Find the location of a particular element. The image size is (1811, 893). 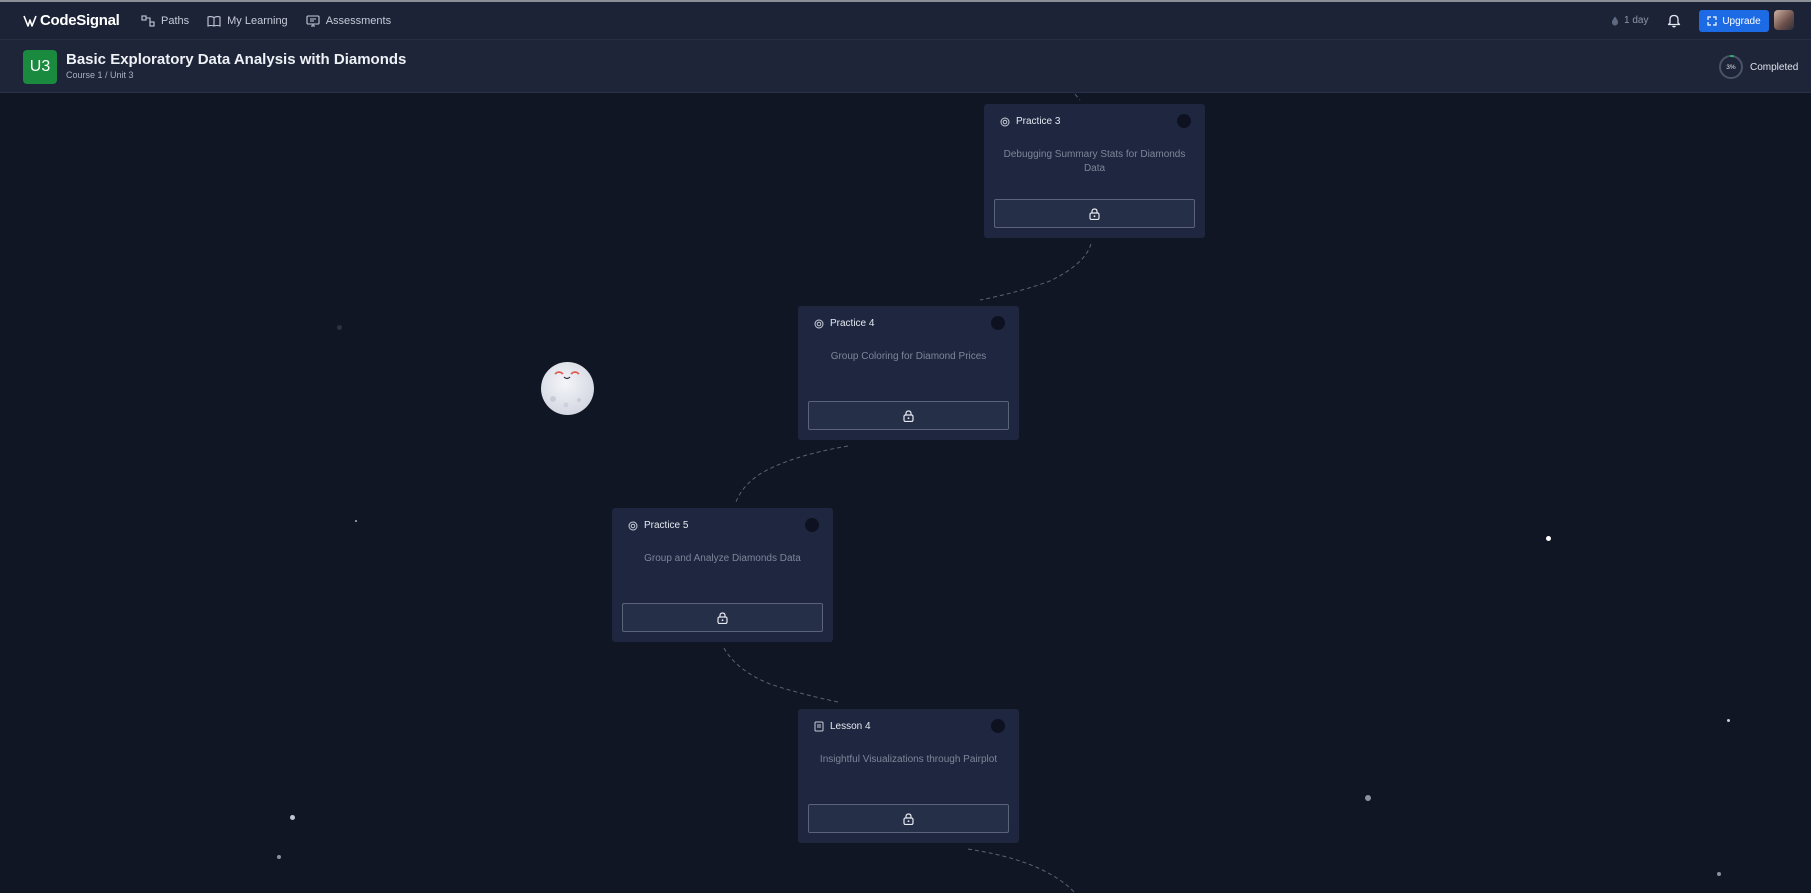

codesignal-logo: CodeSignal is located at coordinates (71, 20).